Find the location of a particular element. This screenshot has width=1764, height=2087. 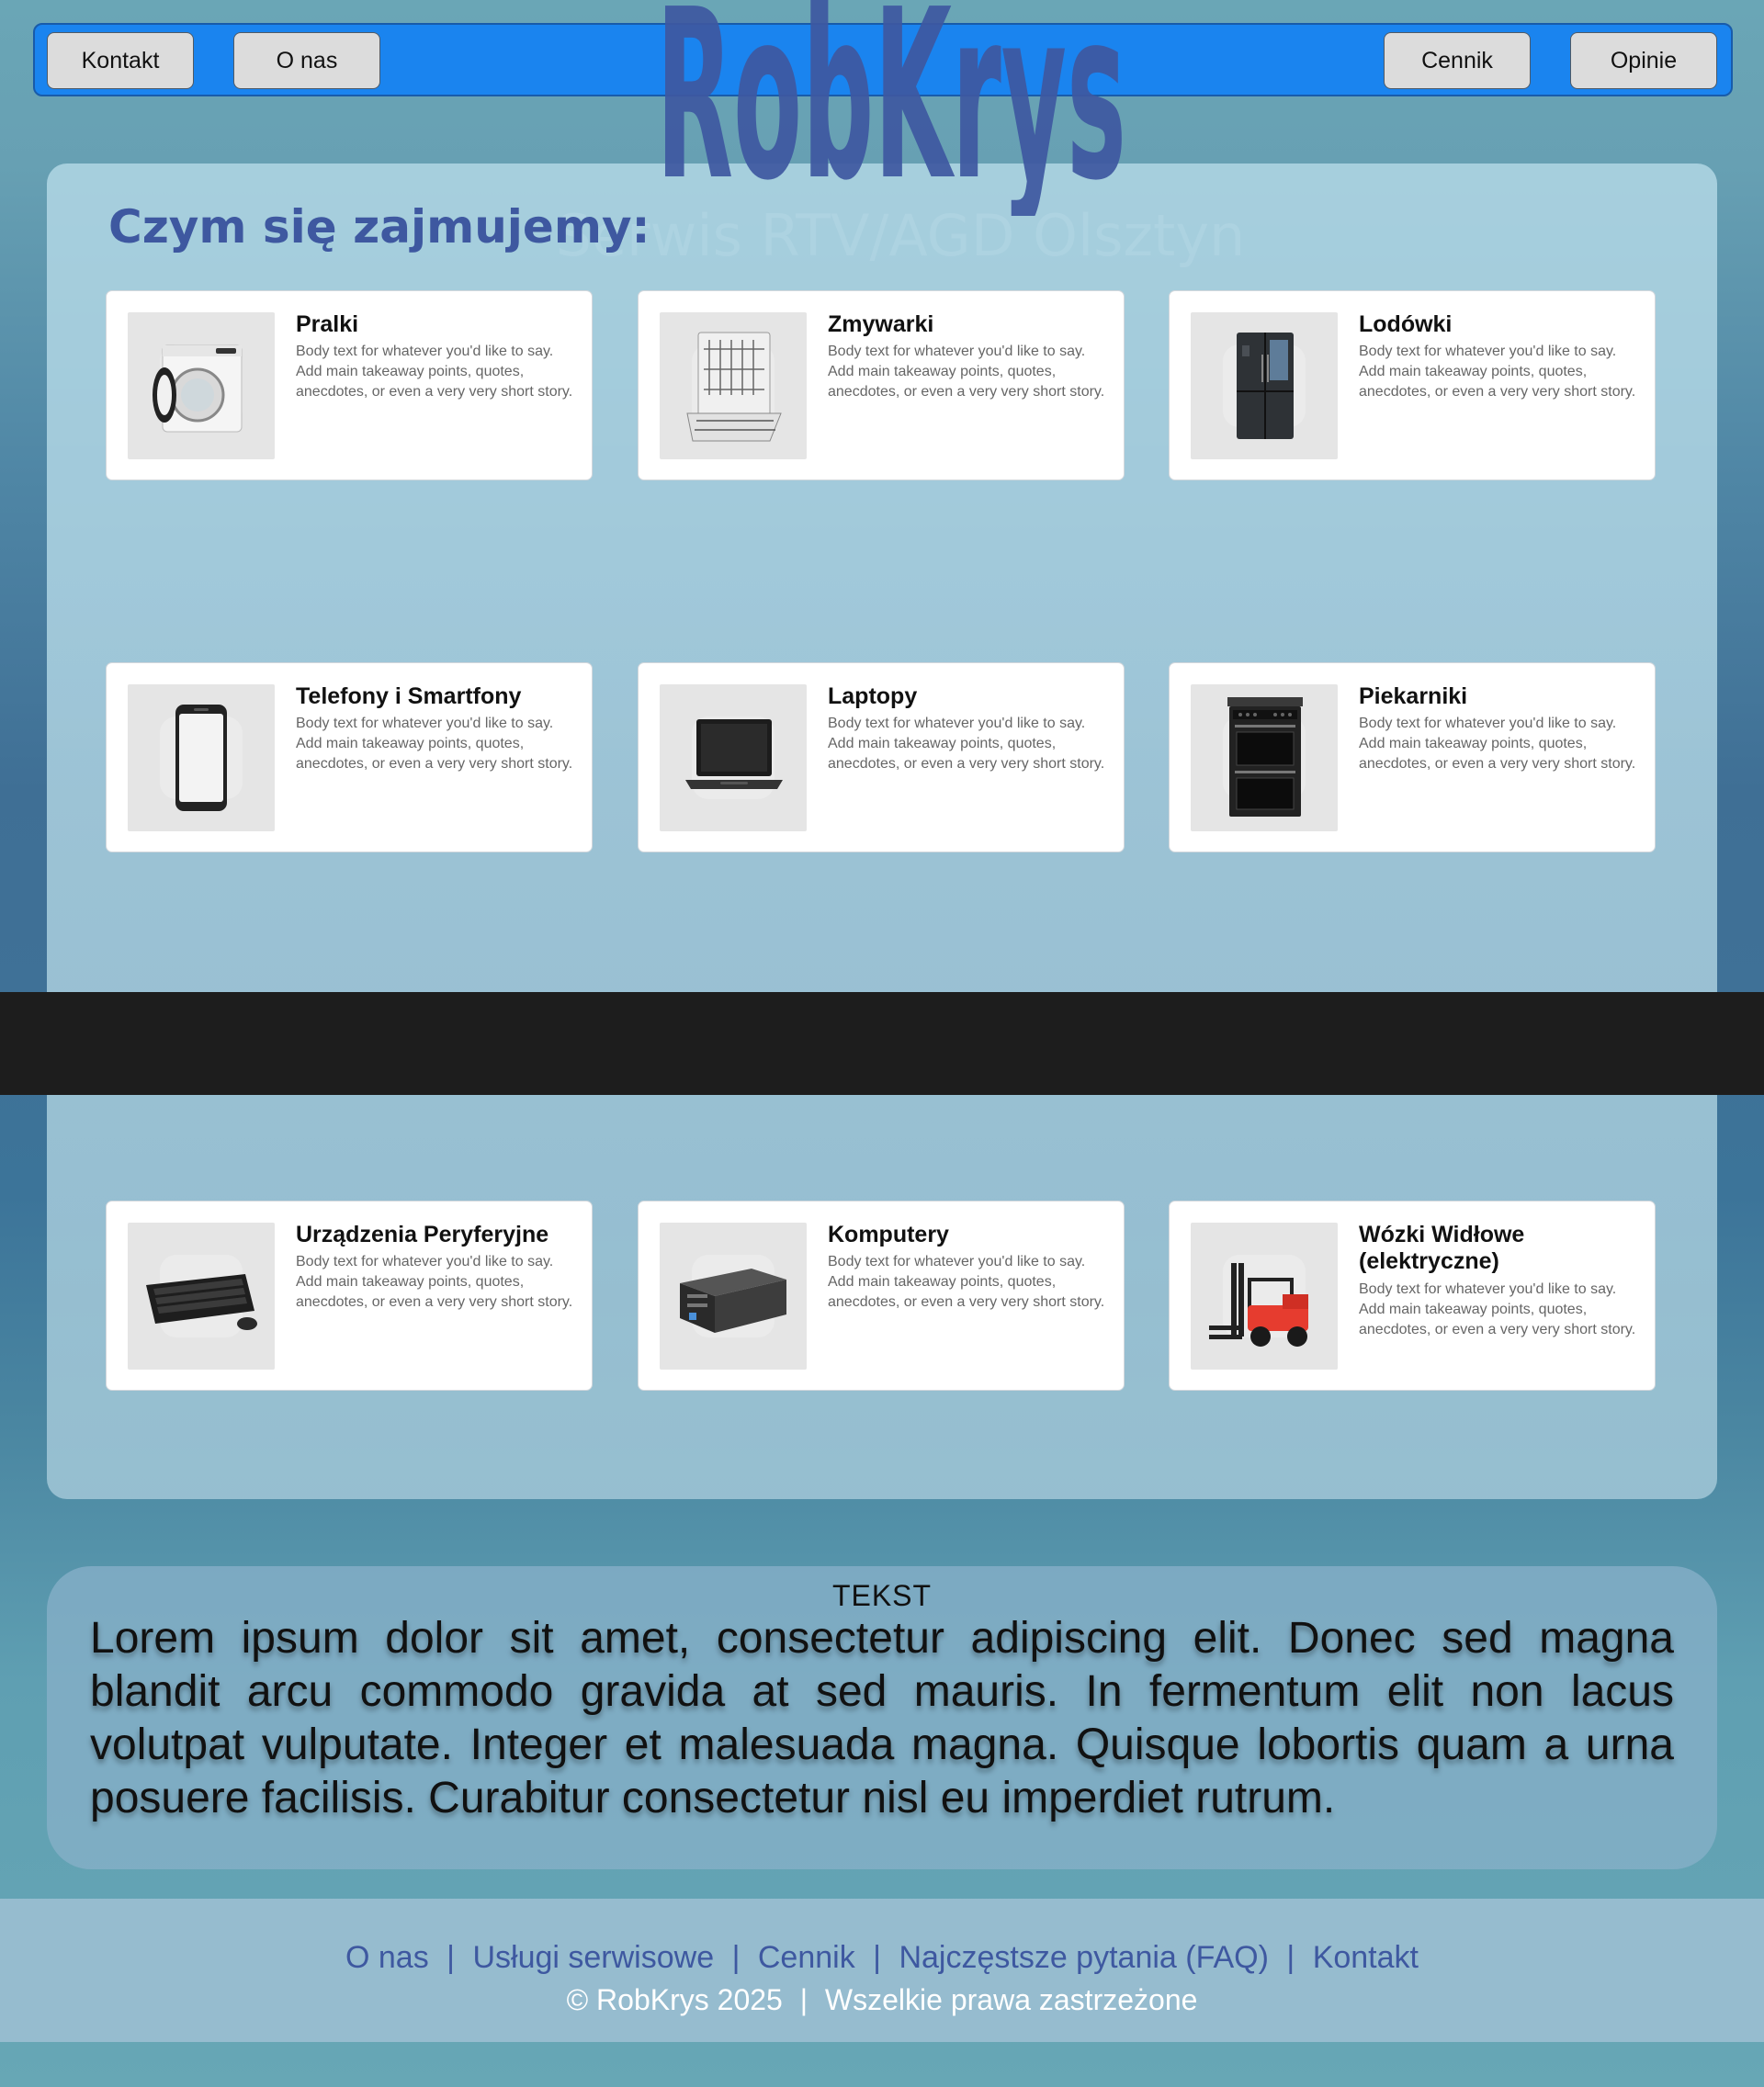

oven-icon is located at coordinates (1265, 757).